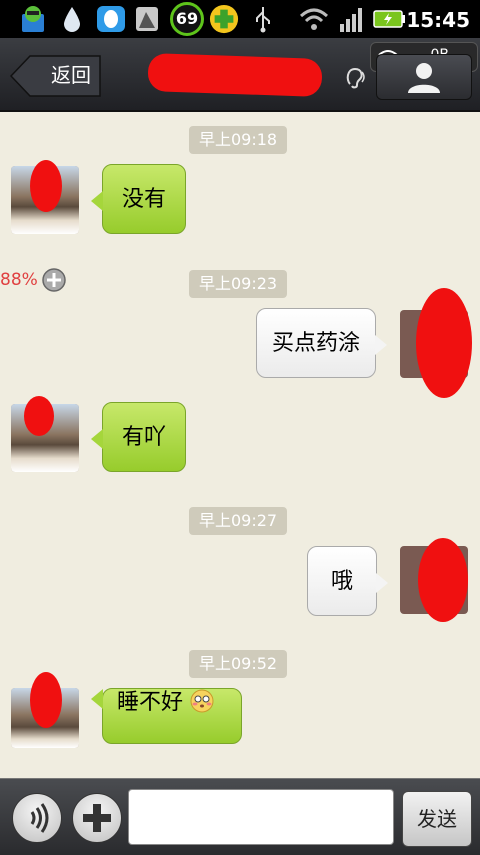 Image resolution: width=480 pixels, height=855 pixels. Describe the element at coordinates (238, 284) in the screenshot. I see `timestamp-badge: 早上09:23` at that location.